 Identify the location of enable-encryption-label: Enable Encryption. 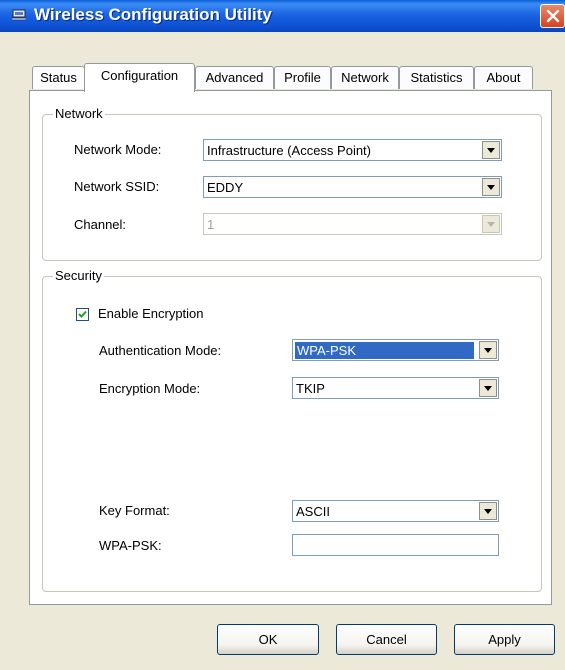
(151, 313).